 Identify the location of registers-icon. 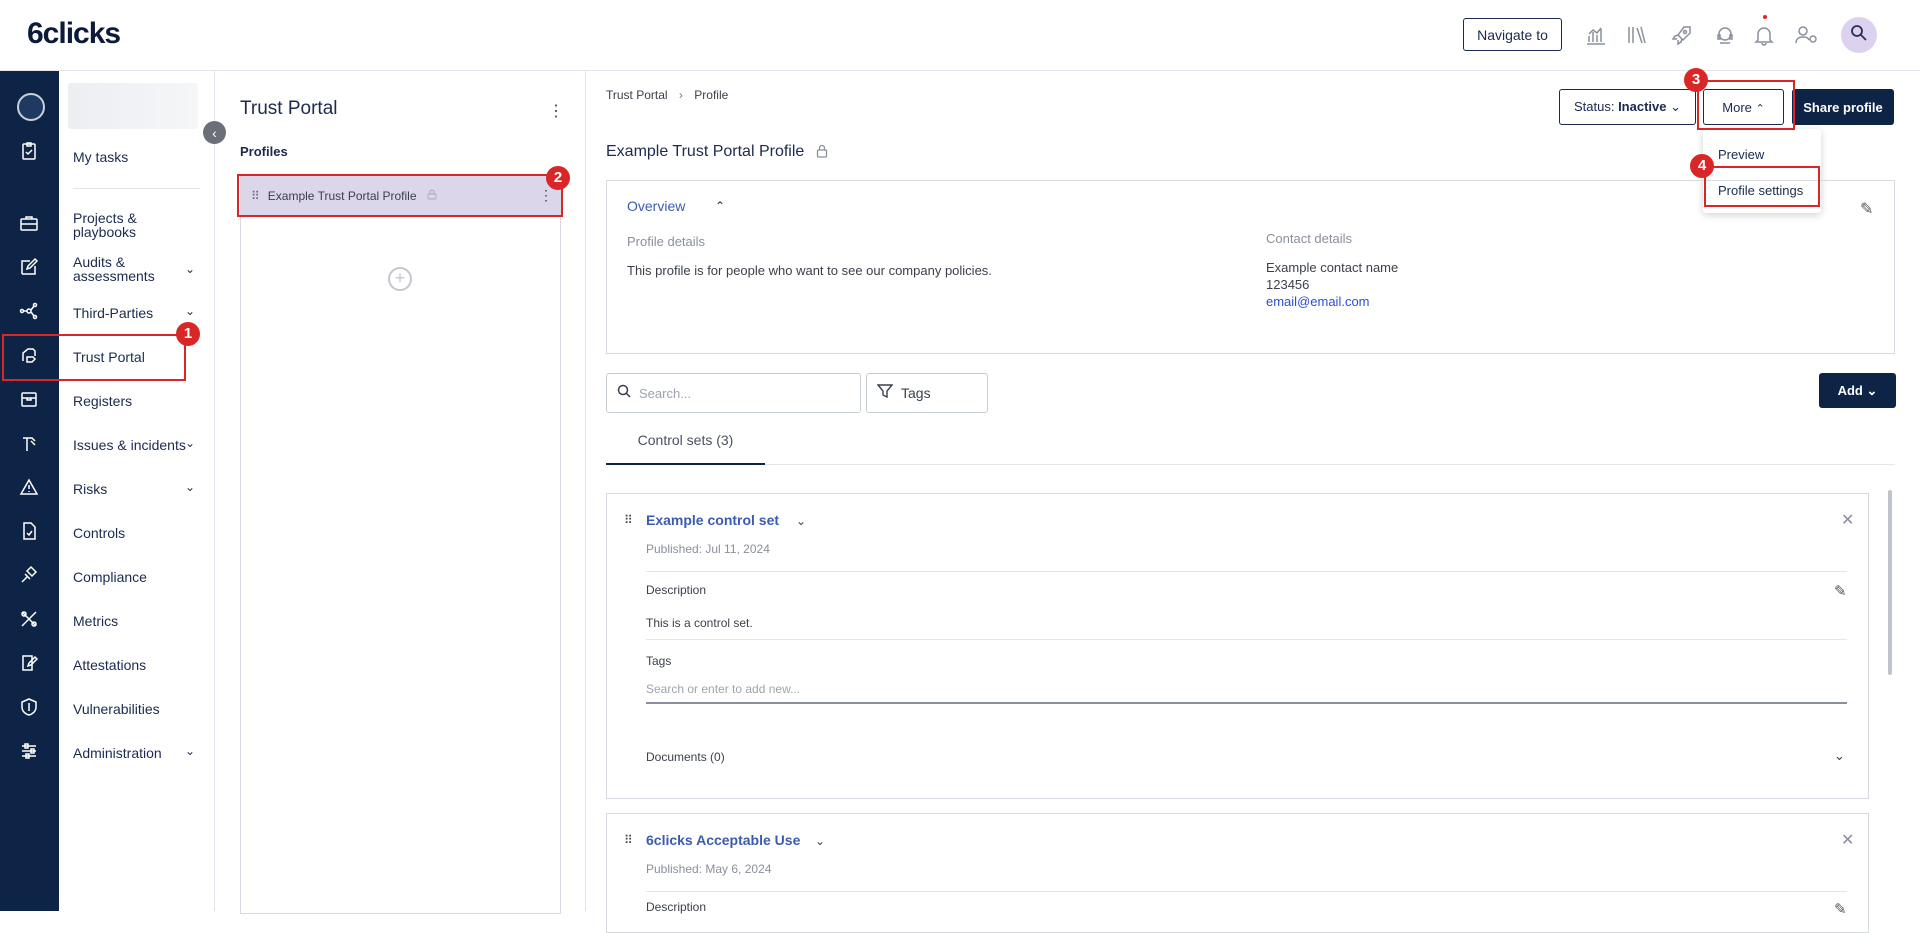
(29, 399).